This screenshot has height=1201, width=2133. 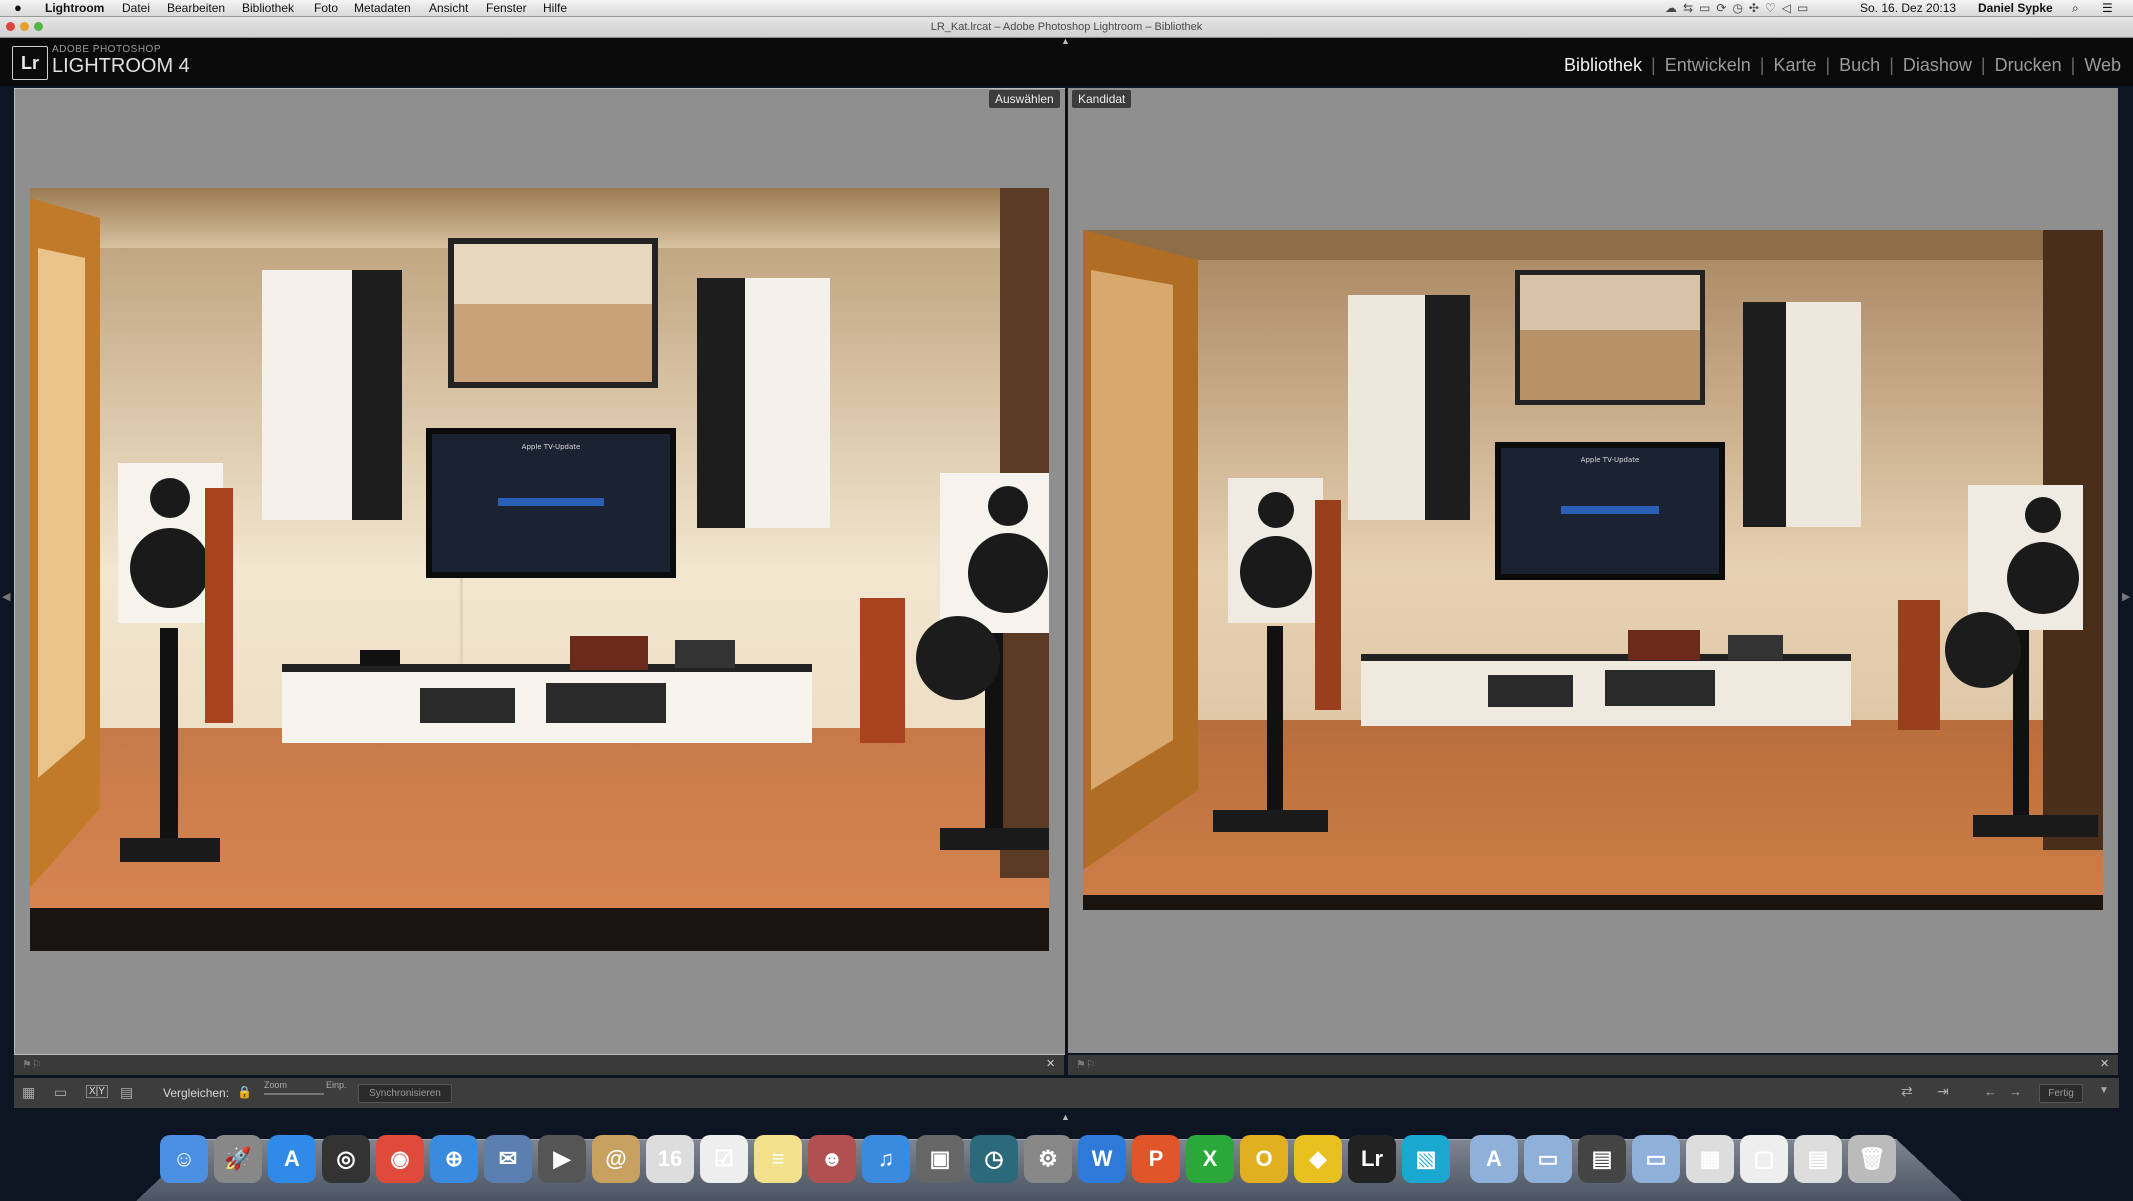 What do you see at coordinates (2126, 596) in the screenshot?
I see `right-panel-toggle-icon: ▶` at bounding box center [2126, 596].